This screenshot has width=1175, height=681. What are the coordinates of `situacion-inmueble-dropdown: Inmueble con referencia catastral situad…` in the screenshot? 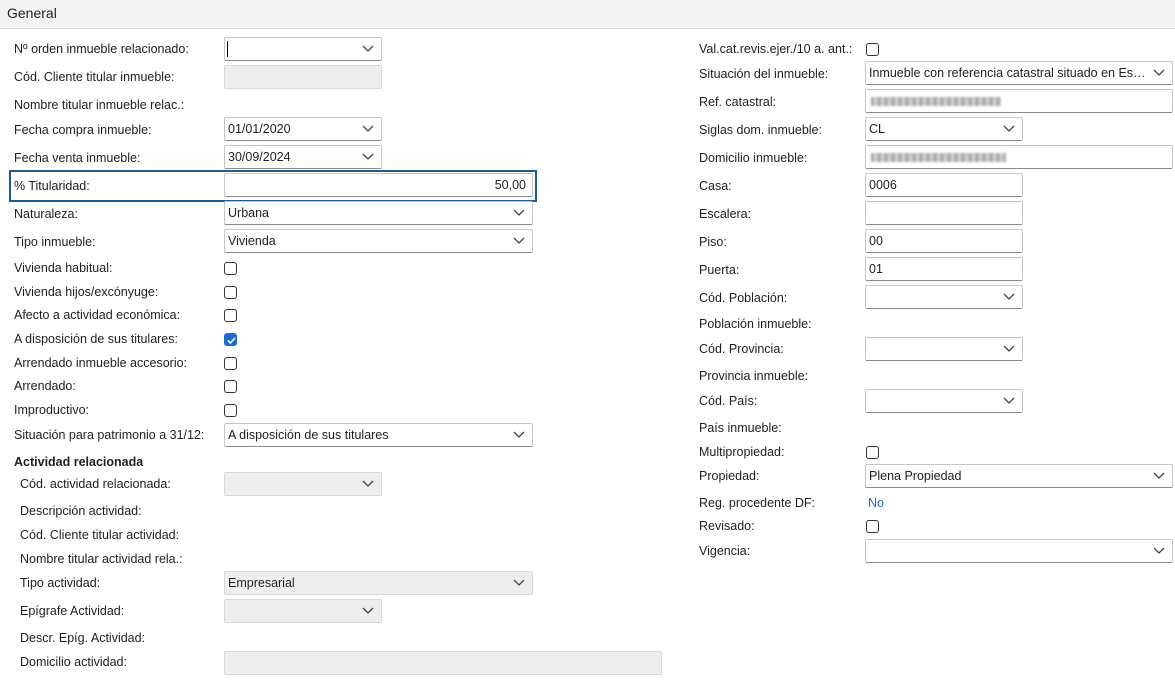 It's located at (1019, 73).